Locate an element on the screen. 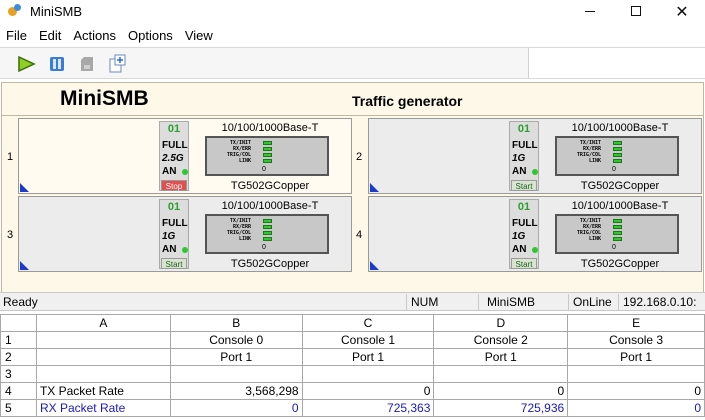 Image resolution: width=705 pixels, height=420 pixels. row-header: 2 is located at coordinates (18, 357).